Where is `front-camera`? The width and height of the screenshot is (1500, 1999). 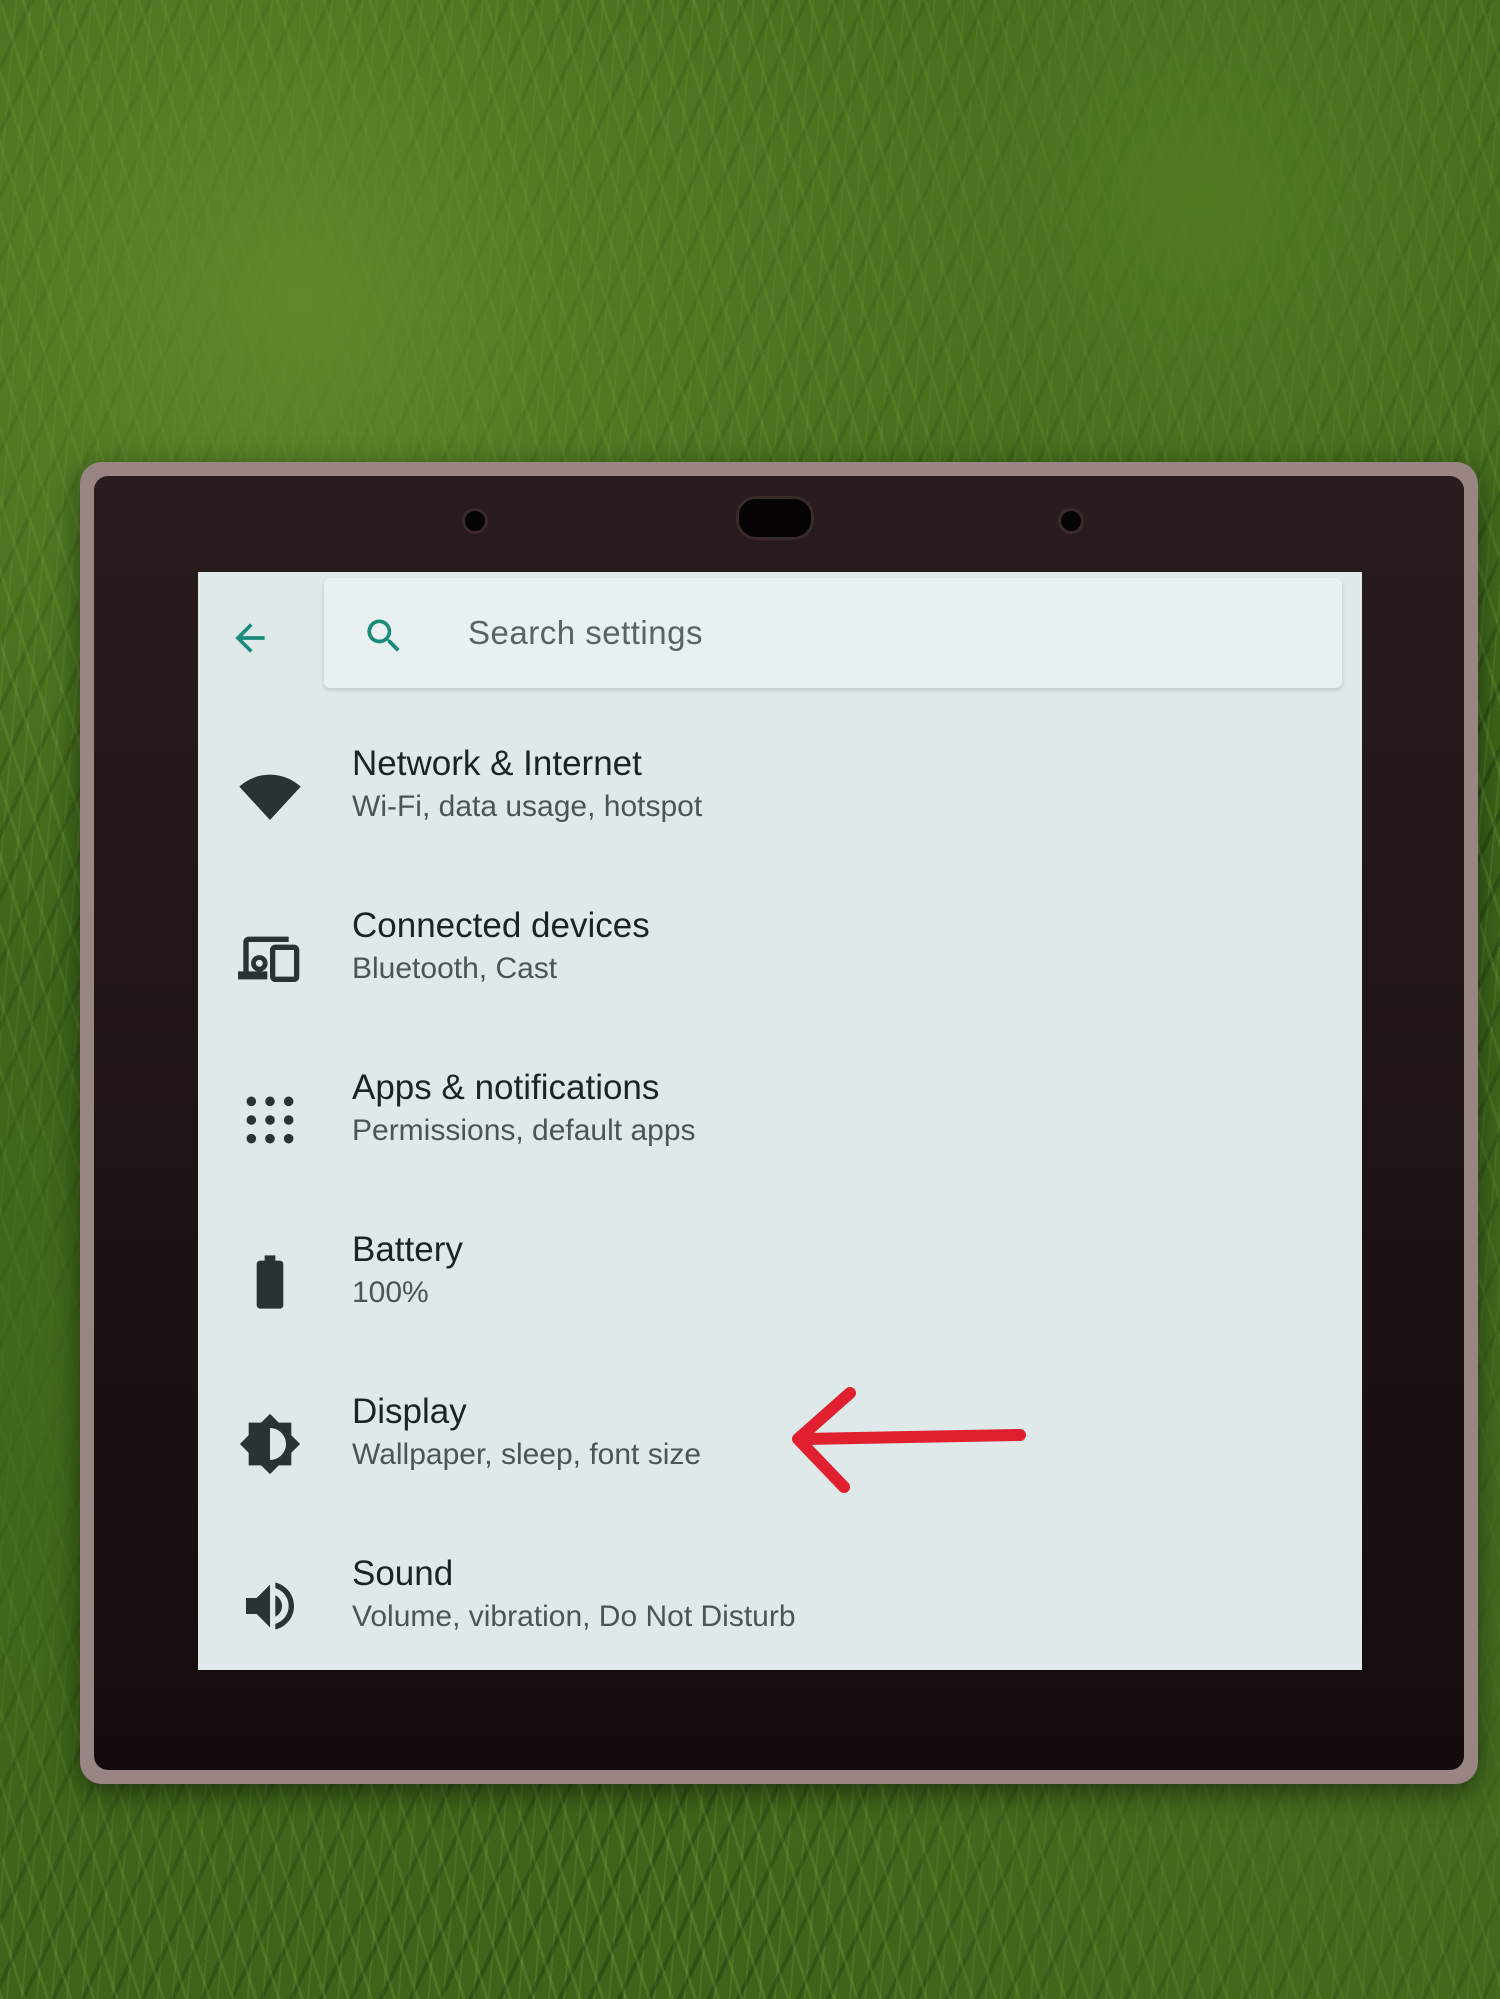
front-camera is located at coordinates (775, 518).